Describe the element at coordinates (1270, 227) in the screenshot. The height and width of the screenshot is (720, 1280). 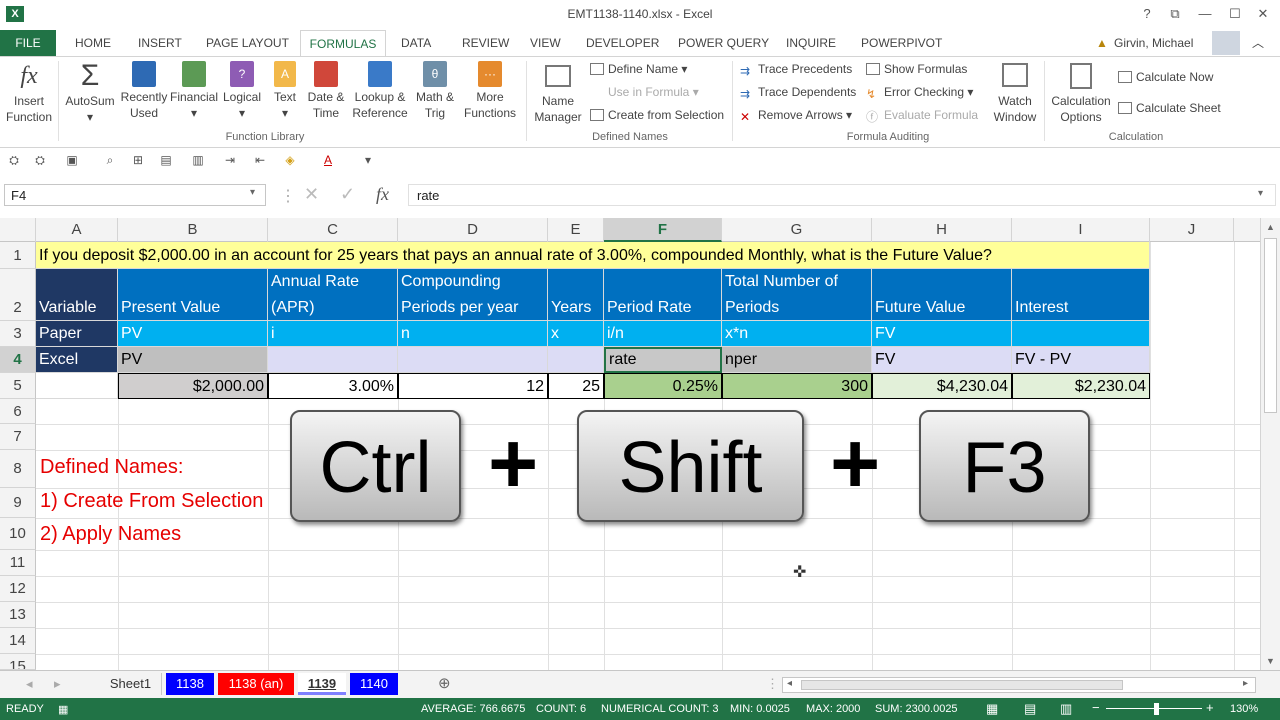
I see `scroll-up-icon: ▲` at that location.